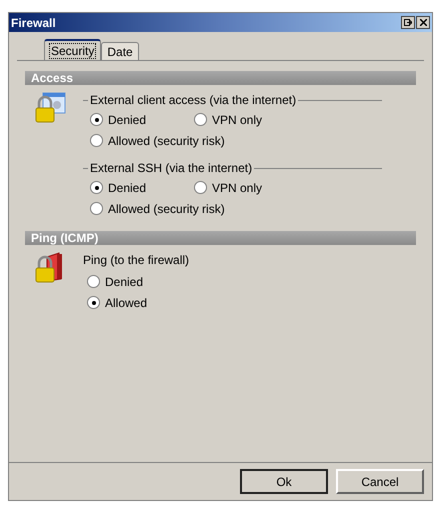 The width and height of the screenshot is (435, 507). What do you see at coordinates (220, 238) in the screenshot?
I see `section-header: Ping (ICMP)` at bounding box center [220, 238].